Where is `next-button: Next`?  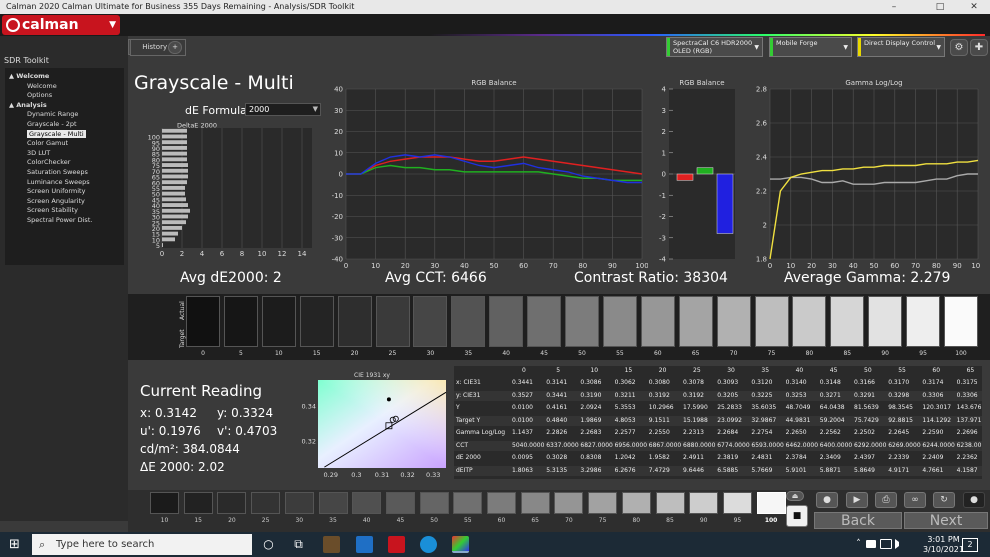
next-button: Next is located at coordinates (946, 520).